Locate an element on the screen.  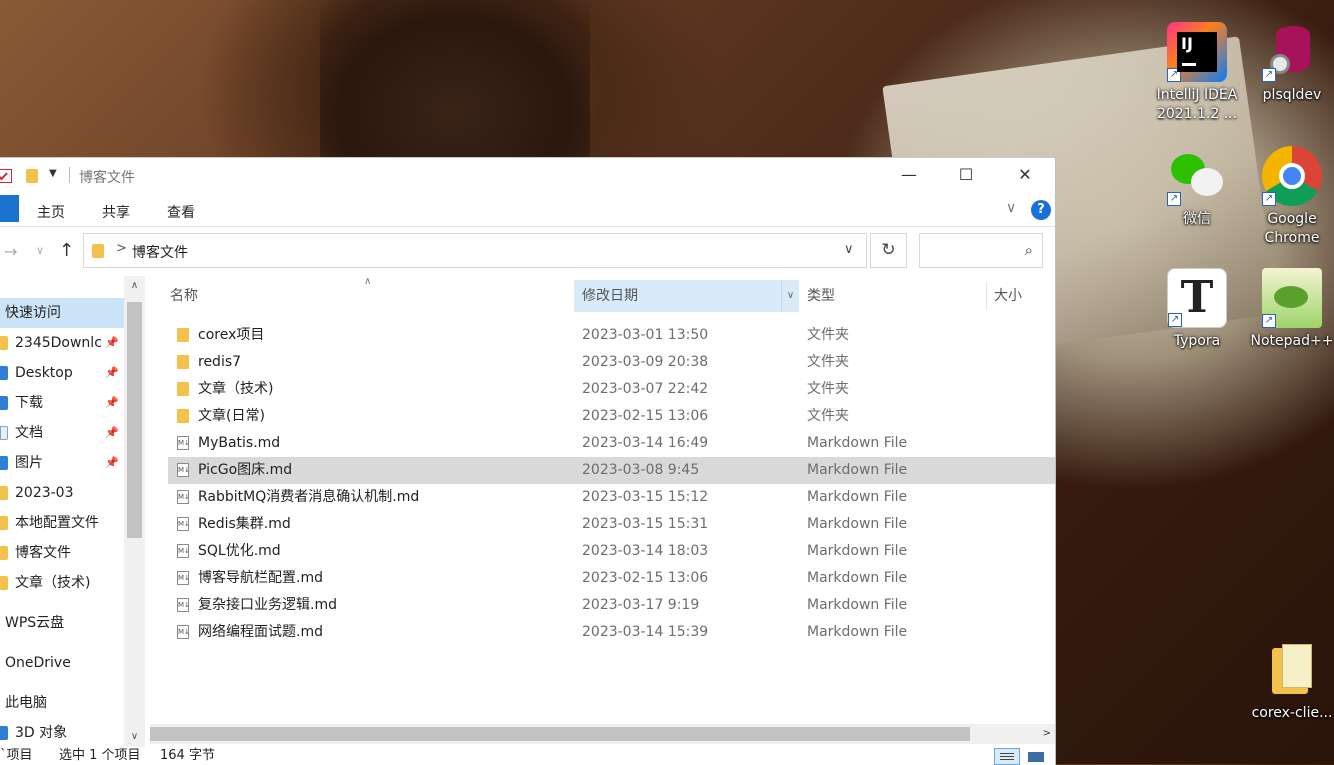
plsqldev-icon: ↗ is located at coordinates (1292, 52).